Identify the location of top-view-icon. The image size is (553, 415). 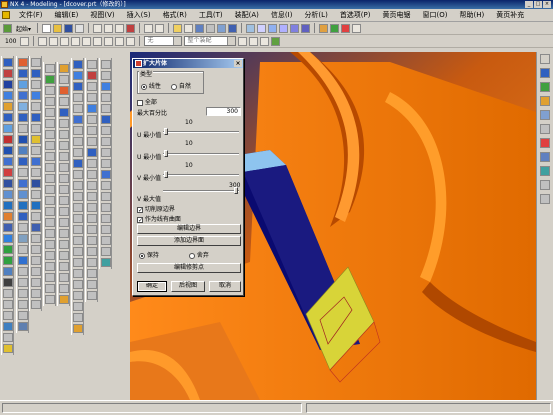
(284, 28).